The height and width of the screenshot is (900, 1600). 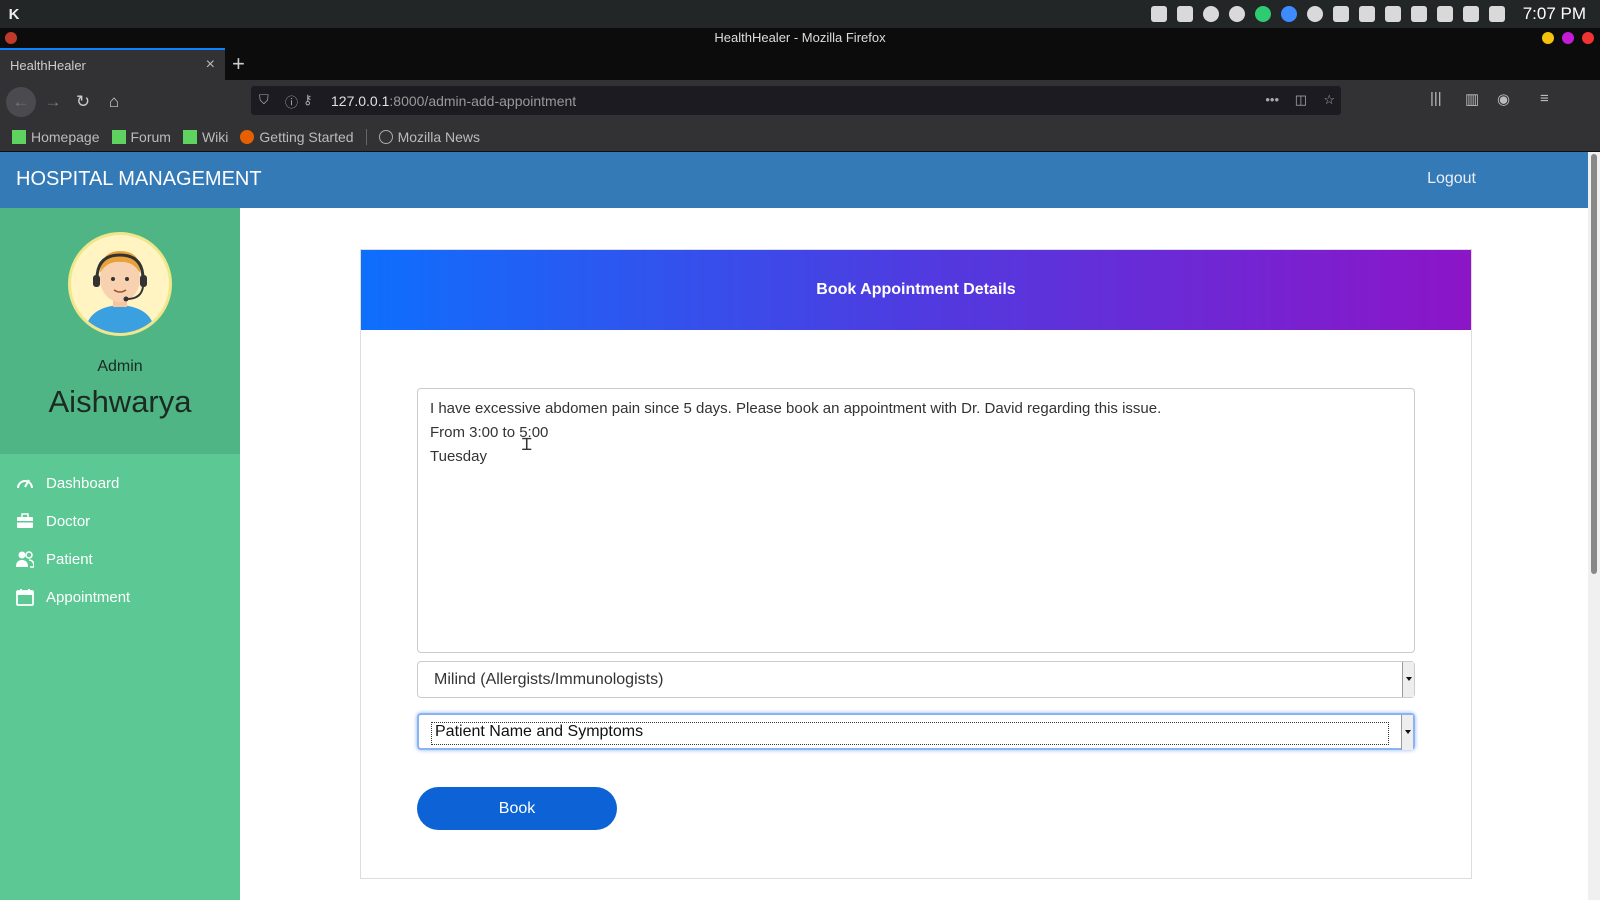 I want to click on battery-icon, so click(x=1418, y=14).